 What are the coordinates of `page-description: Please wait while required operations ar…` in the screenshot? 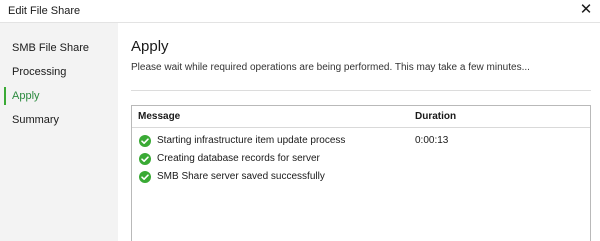 It's located at (330, 67).